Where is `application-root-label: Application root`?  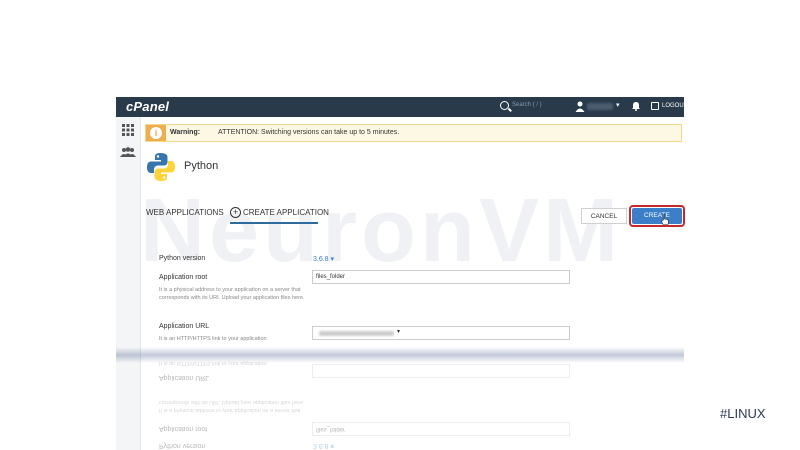
application-root-label: Application root is located at coordinates (183, 277).